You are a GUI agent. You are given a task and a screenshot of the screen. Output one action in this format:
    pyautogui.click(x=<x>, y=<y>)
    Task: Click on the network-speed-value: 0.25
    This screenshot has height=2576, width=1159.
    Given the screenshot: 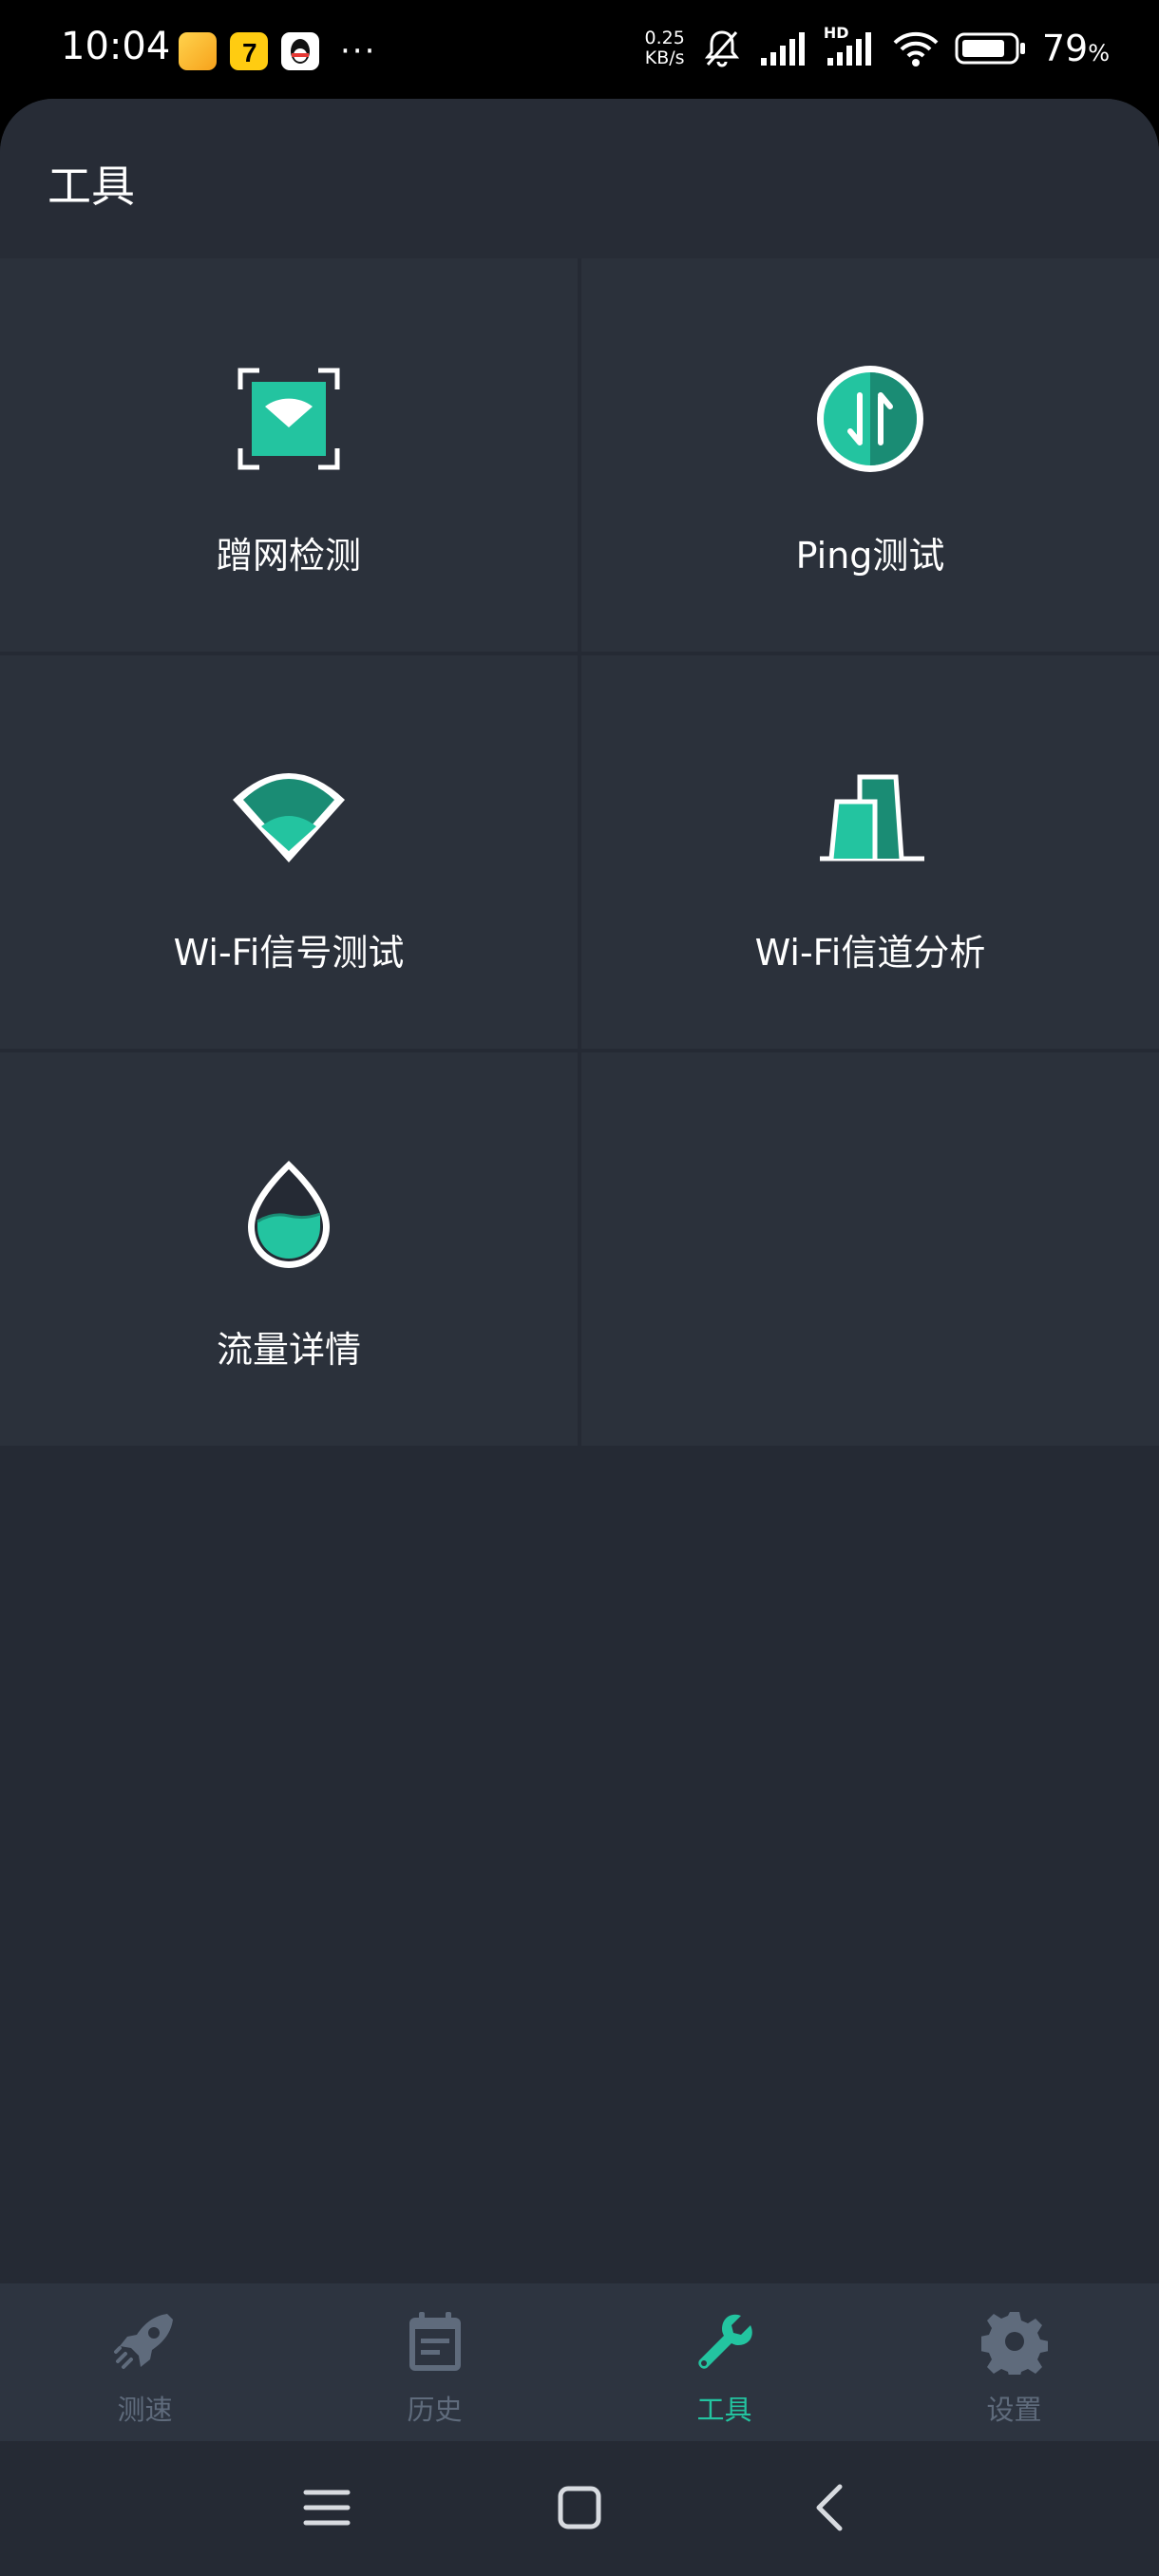 What is the action you would take?
    pyautogui.click(x=664, y=38)
    